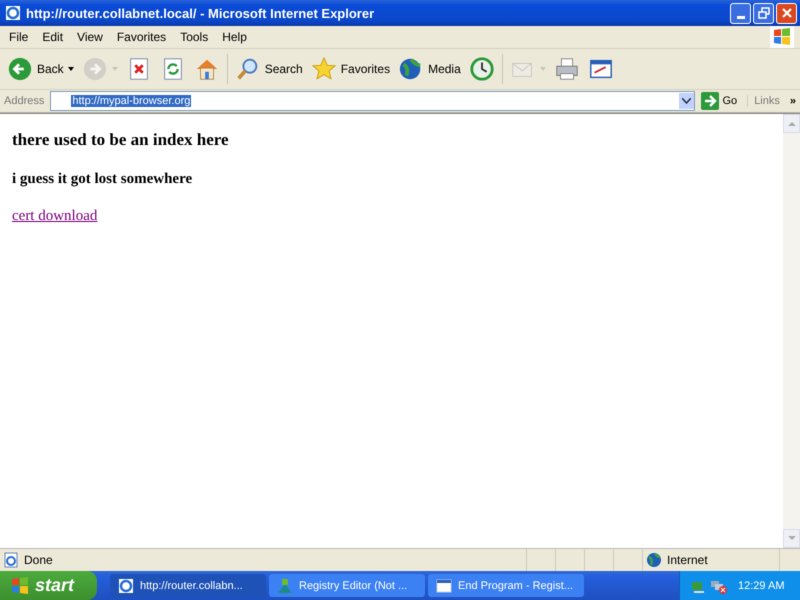 Image resolution: width=800 pixels, height=600 pixels. Describe the element at coordinates (234, 37) in the screenshot. I see `menu-item: Help` at that location.